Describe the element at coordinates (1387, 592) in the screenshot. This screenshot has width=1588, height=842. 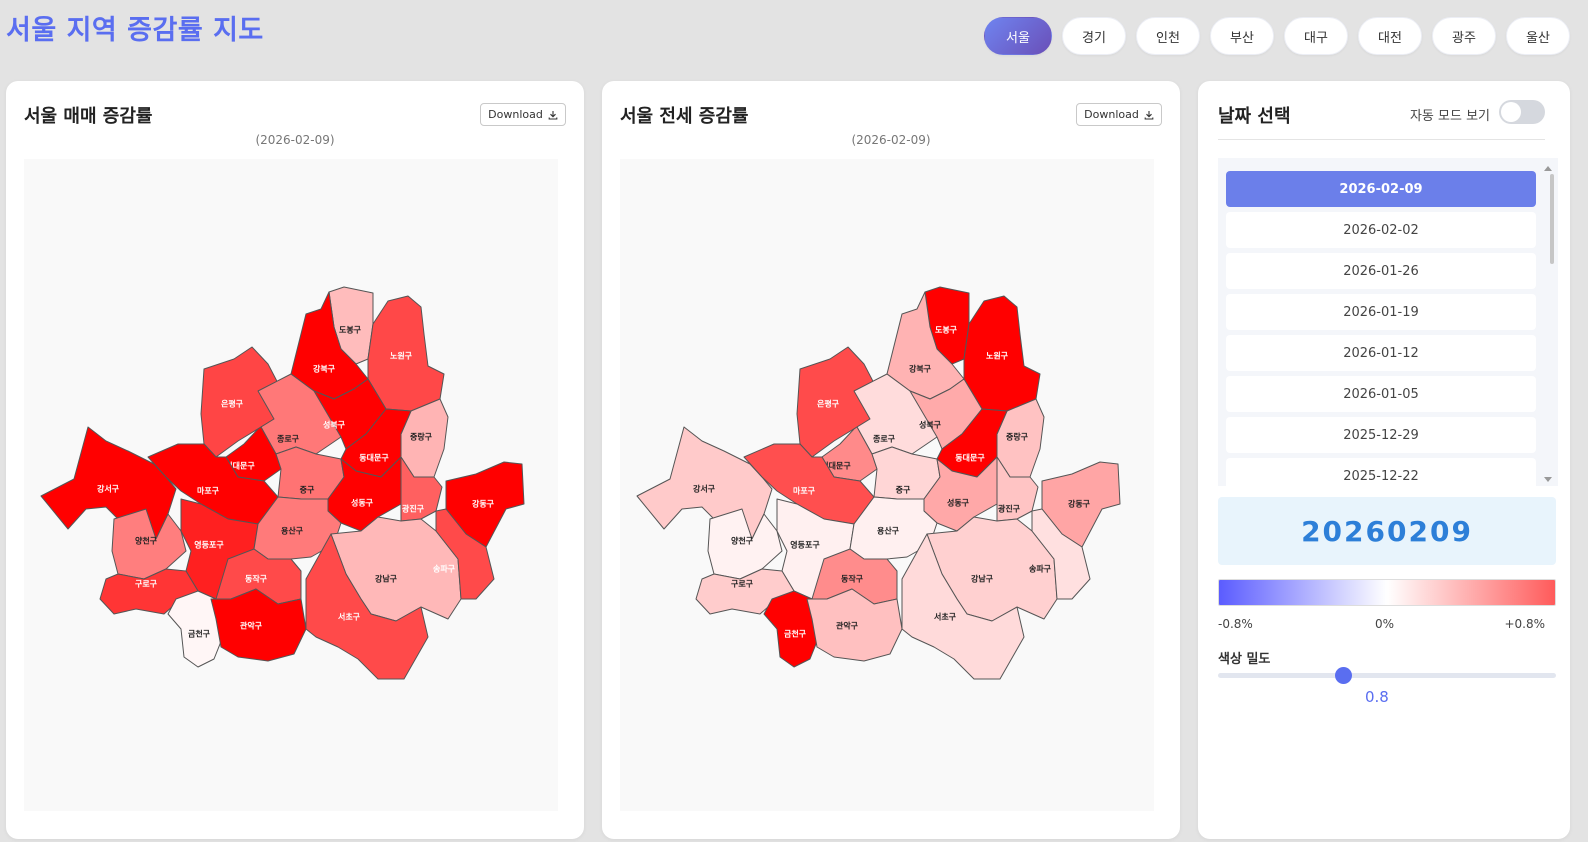
I see `color-scale-bar` at that location.